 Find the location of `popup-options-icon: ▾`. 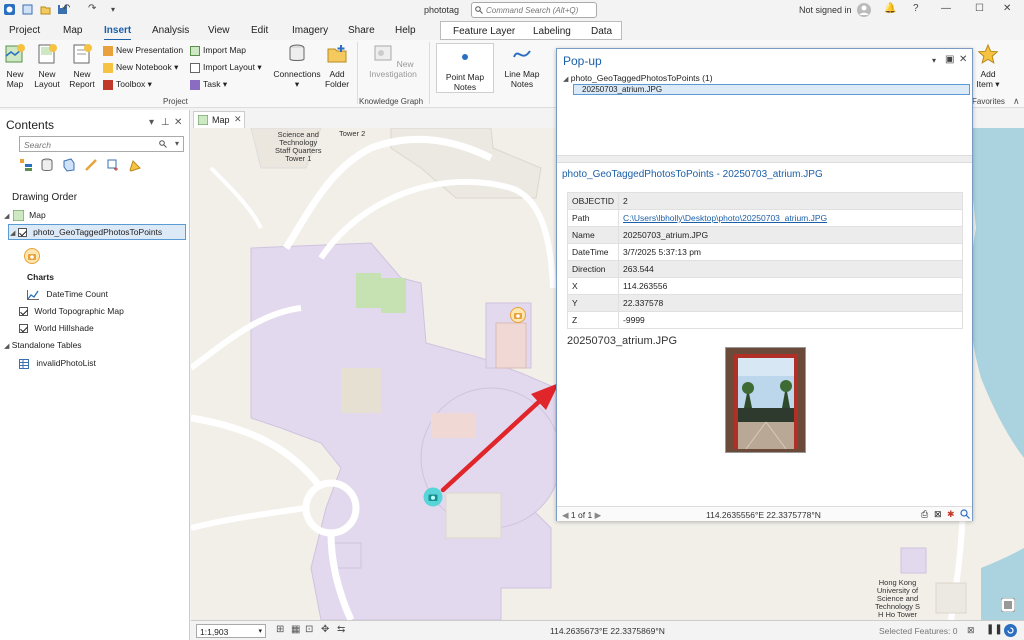

popup-options-icon: ▾ is located at coordinates (934, 60).